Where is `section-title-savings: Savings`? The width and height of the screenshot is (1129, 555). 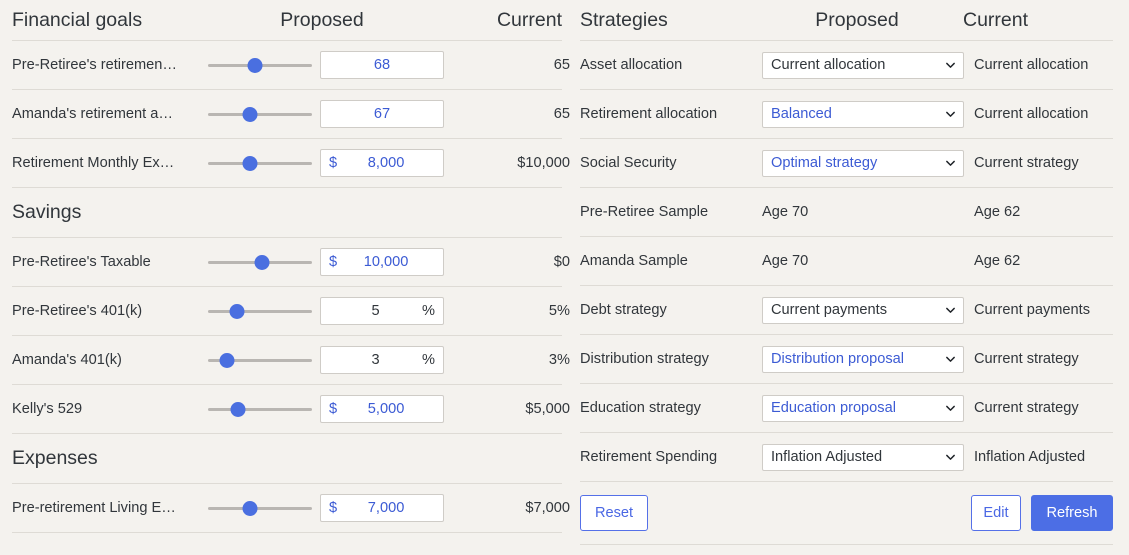
section-title-savings: Savings is located at coordinates (47, 212).